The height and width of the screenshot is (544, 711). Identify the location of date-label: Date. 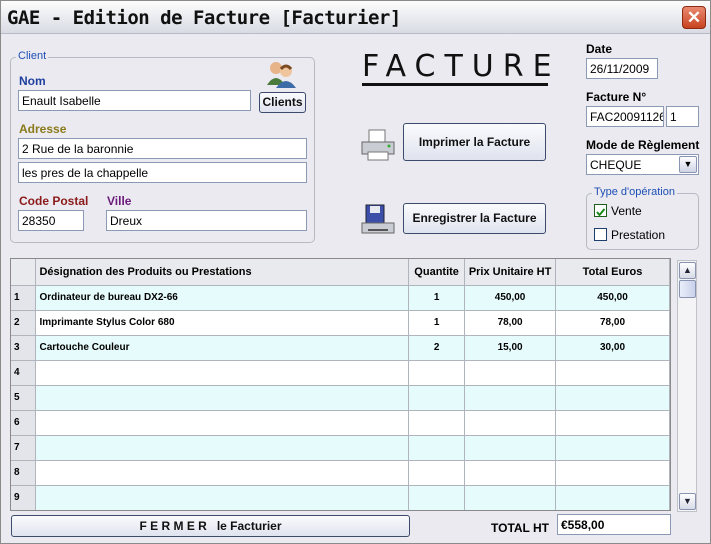
(599, 49).